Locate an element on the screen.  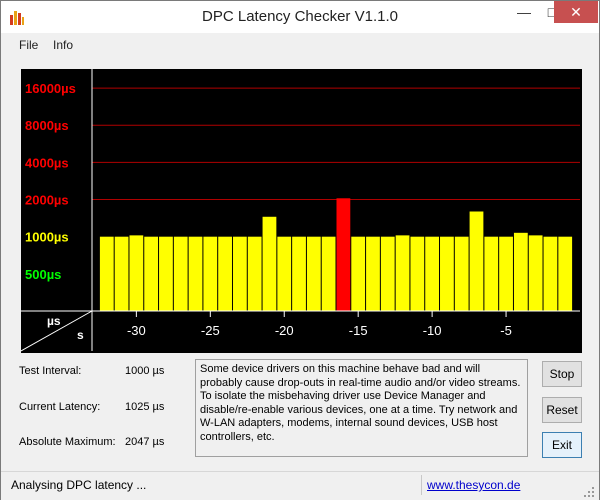
menu-info: Info is located at coordinates (63, 45).